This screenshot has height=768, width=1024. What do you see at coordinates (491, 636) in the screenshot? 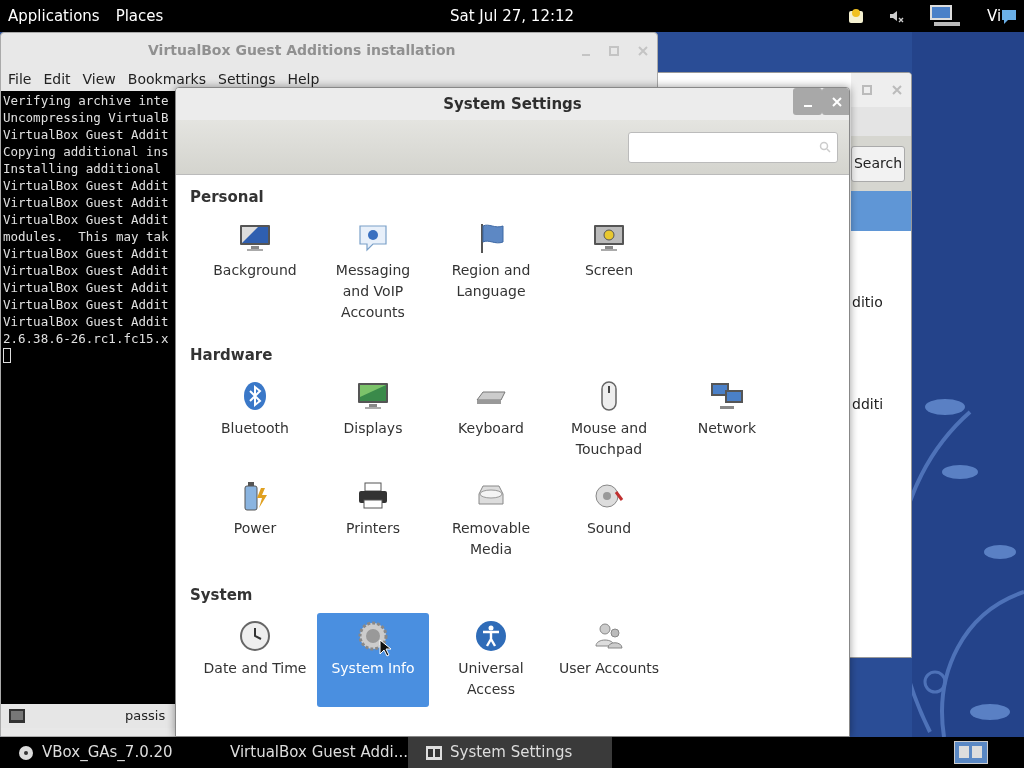
I see `accessibility-icon` at bounding box center [491, 636].